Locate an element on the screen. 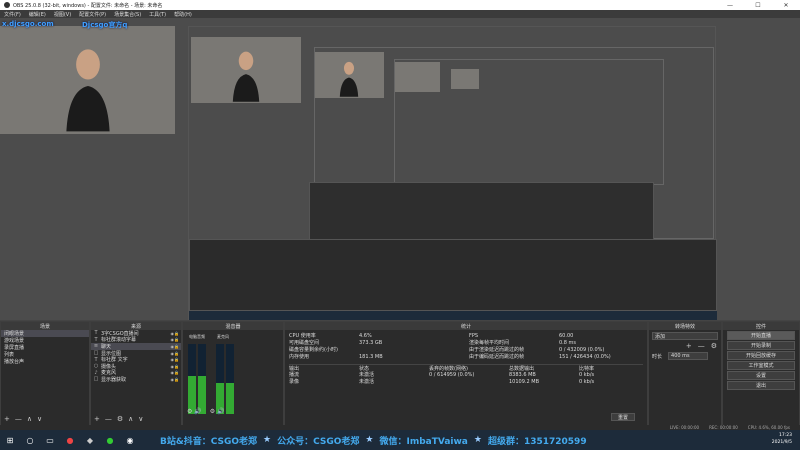  mixer-controls: ⚙ 🔊 ⚙ 🔊 is located at coordinates (206, 411).